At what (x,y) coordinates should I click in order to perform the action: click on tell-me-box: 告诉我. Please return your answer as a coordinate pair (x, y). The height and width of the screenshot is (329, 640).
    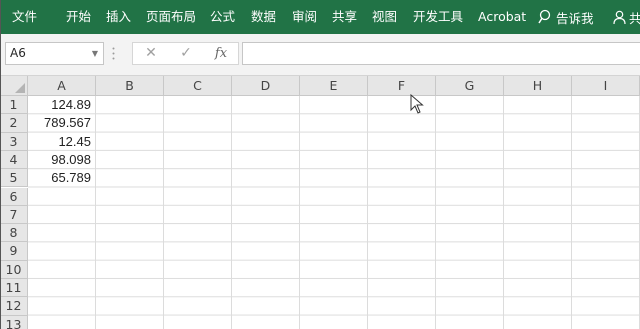
    Looking at the image, I should click on (566, 17).